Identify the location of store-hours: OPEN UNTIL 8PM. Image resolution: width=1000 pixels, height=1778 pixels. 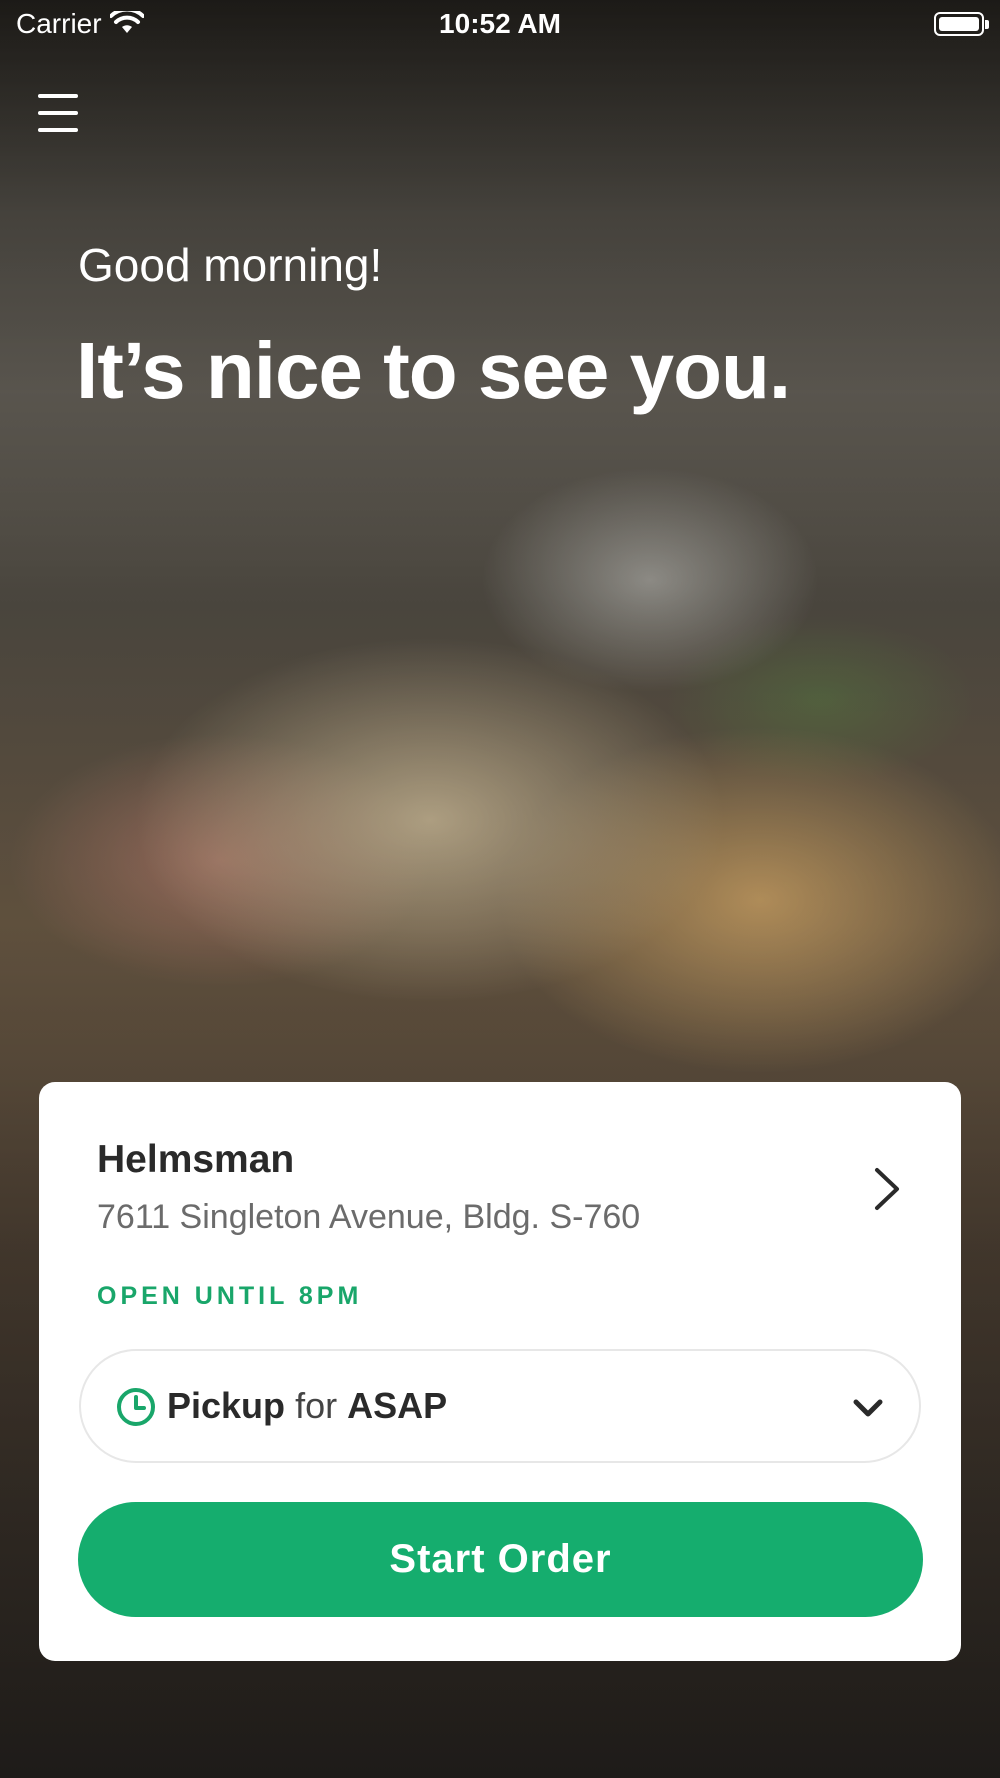
(230, 1296).